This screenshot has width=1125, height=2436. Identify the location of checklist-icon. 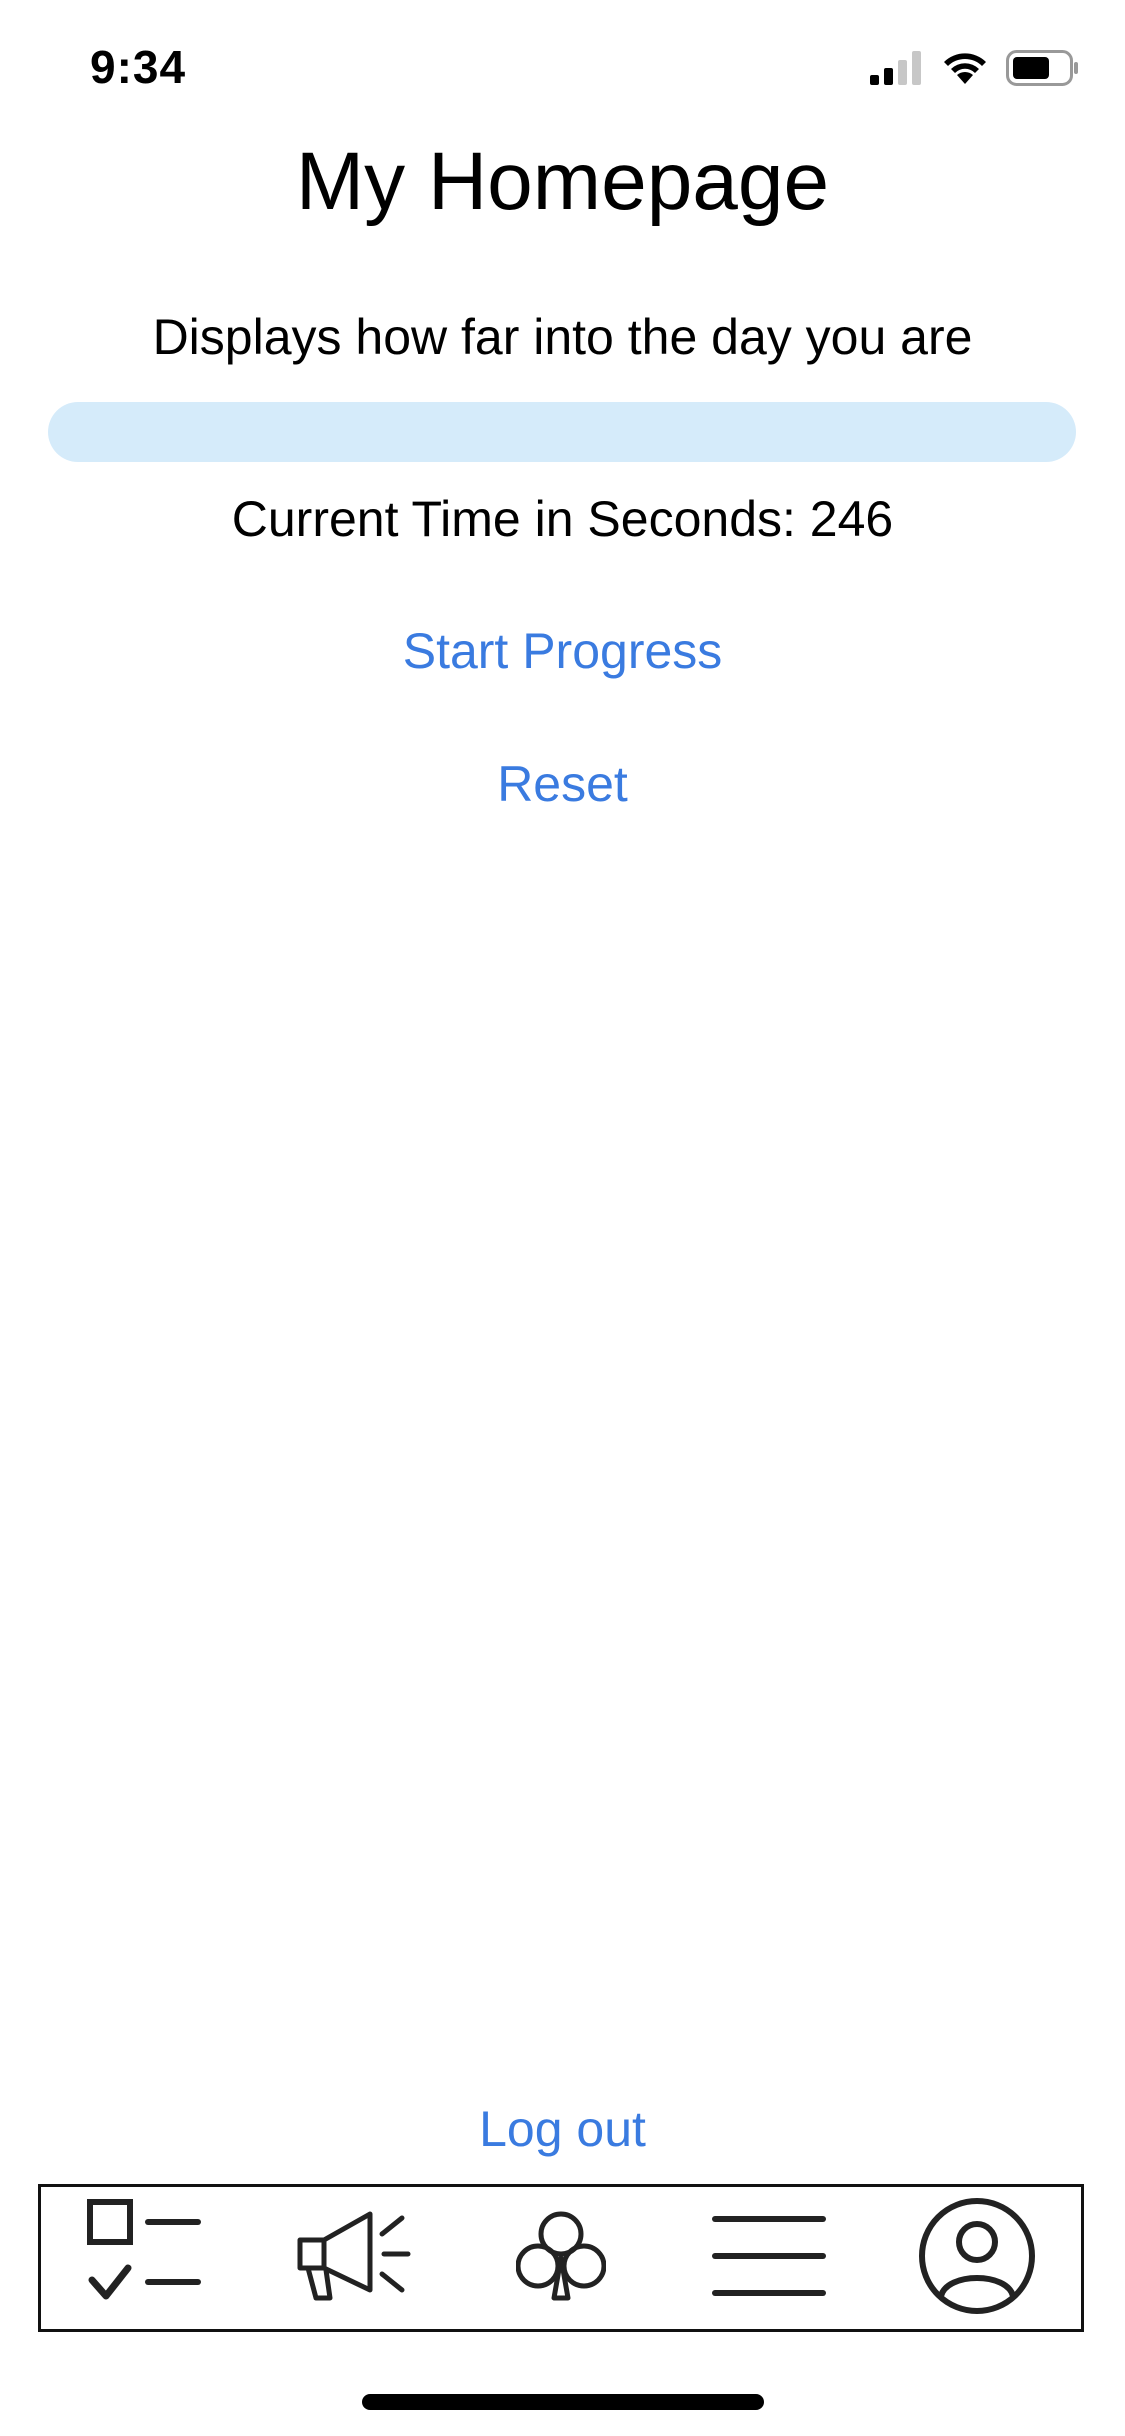
(145, 2258).